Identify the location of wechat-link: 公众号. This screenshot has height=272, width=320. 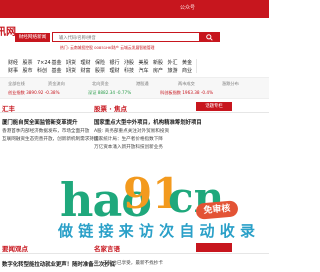
(187, 7).